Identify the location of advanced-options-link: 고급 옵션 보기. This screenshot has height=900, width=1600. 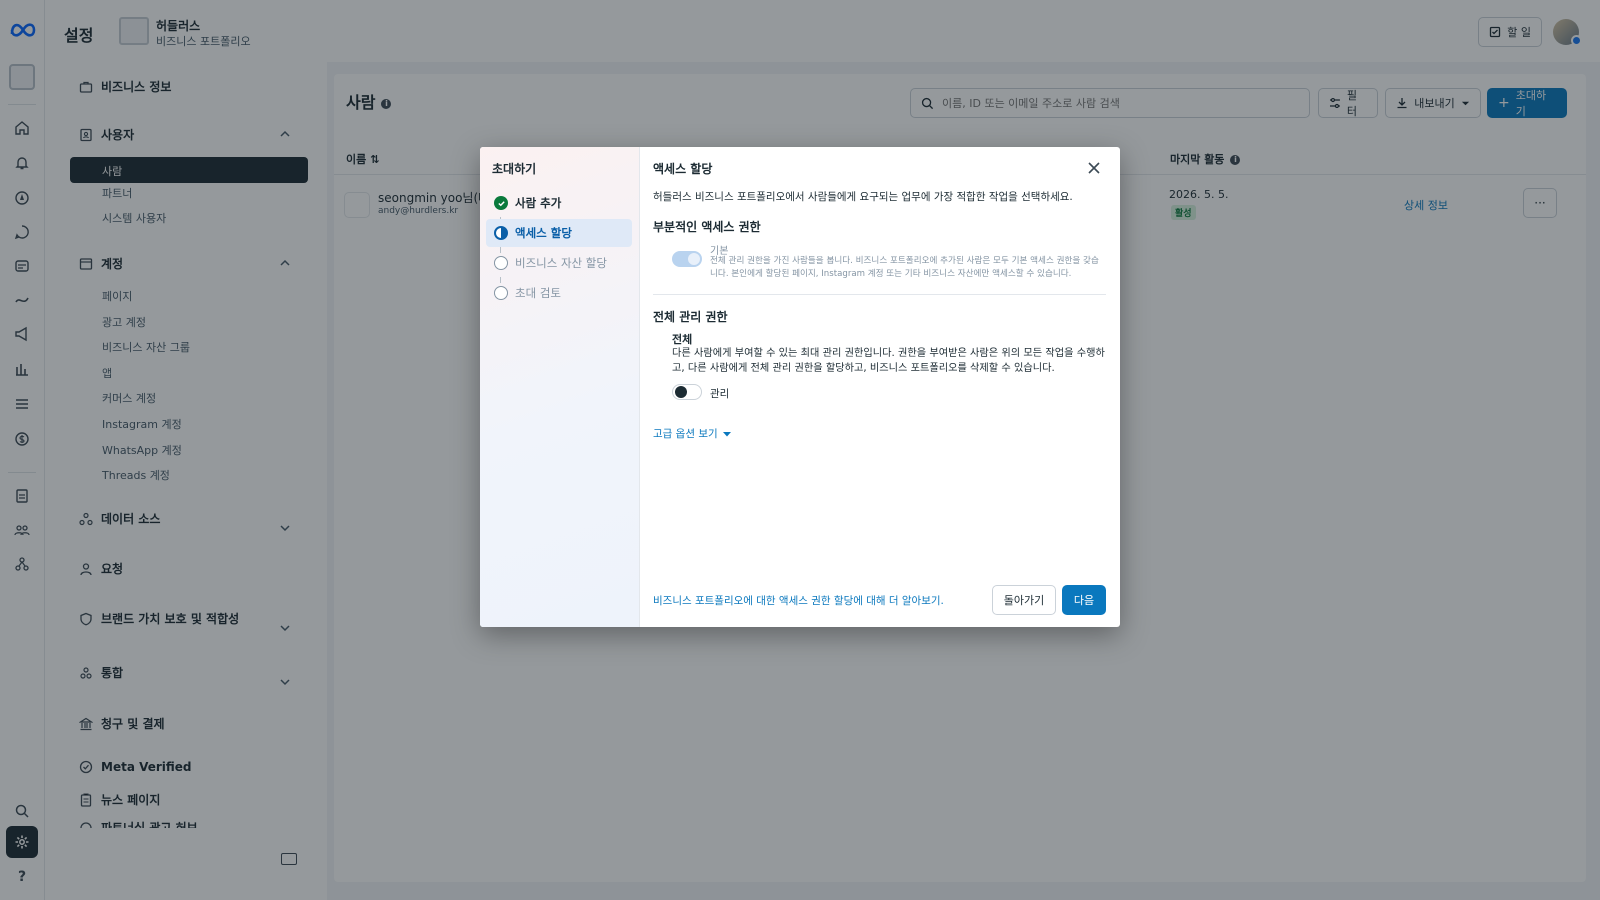
(692, 433).